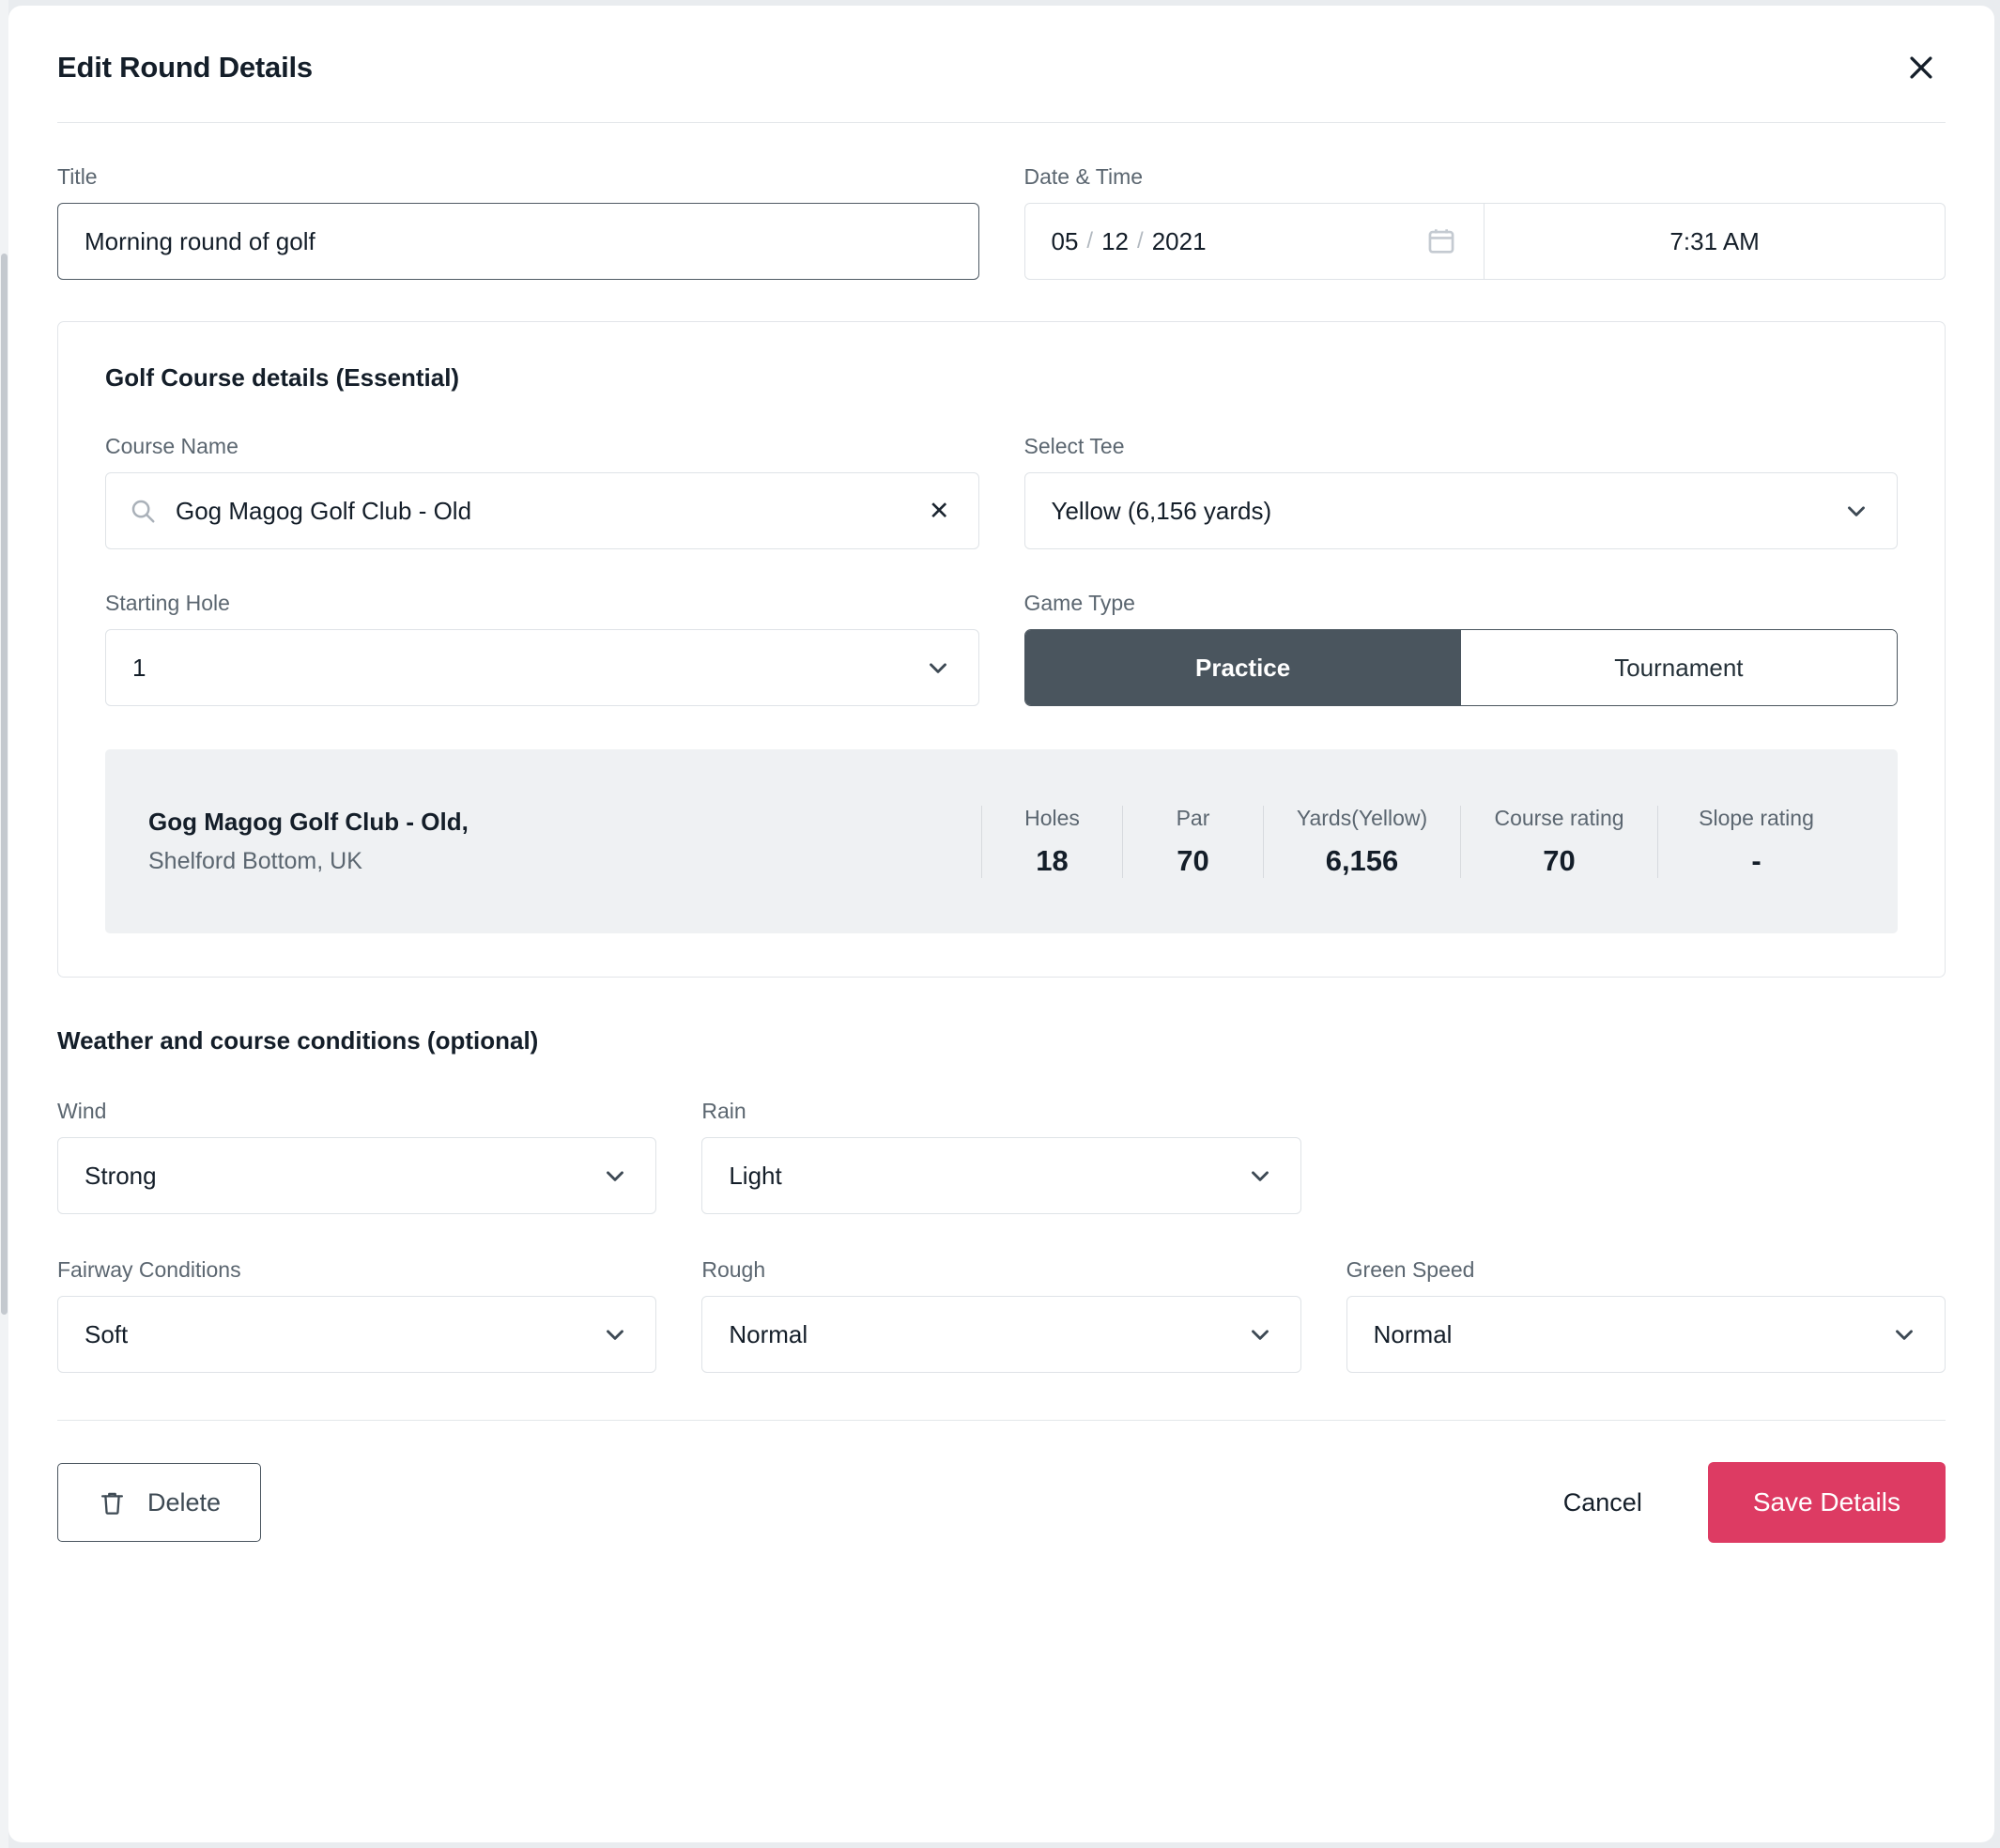 The width and height of the screenshot is (2000, 1848). I want to click on course-name-input: Gog Magog Golf Club - Old ✕, so click(542, 510).